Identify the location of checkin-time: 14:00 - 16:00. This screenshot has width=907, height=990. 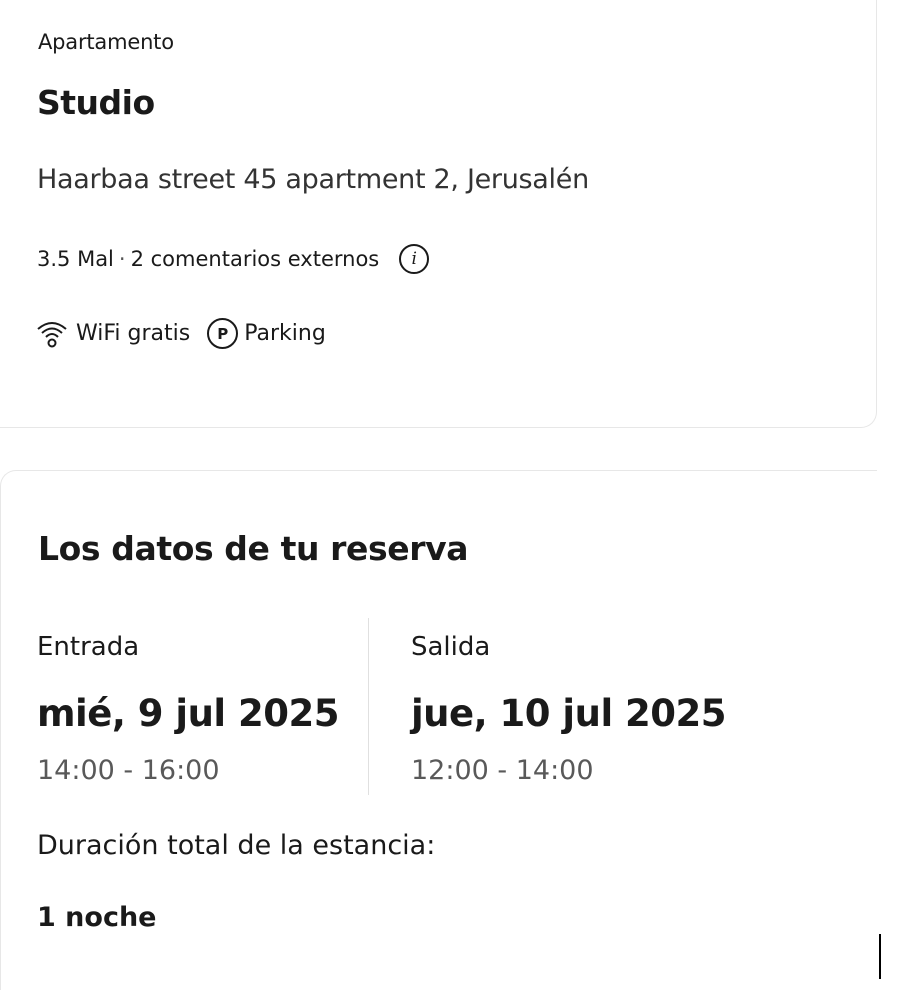
(128, 770).